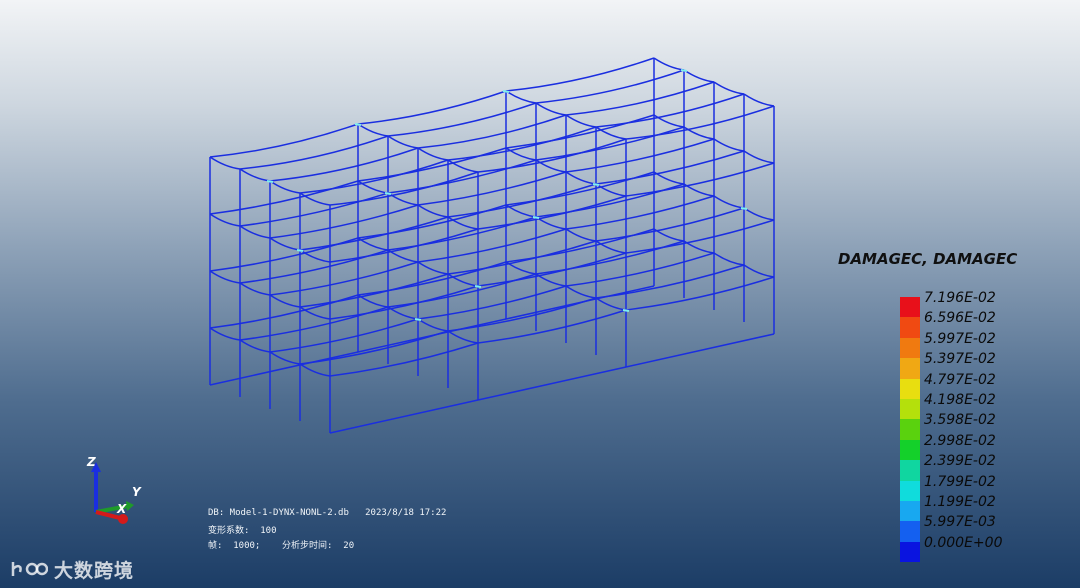  What do you see at coordinates (281, 546) in the screenshot?
I see `info-frame: 帧: 1000; 分析步时间: 20` at bounding box center [281, 546].